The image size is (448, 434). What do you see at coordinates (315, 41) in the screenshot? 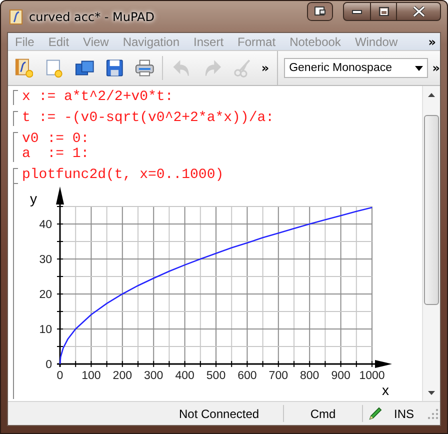
I see `menu-item: Notebook` at bounding box center [315, 41].